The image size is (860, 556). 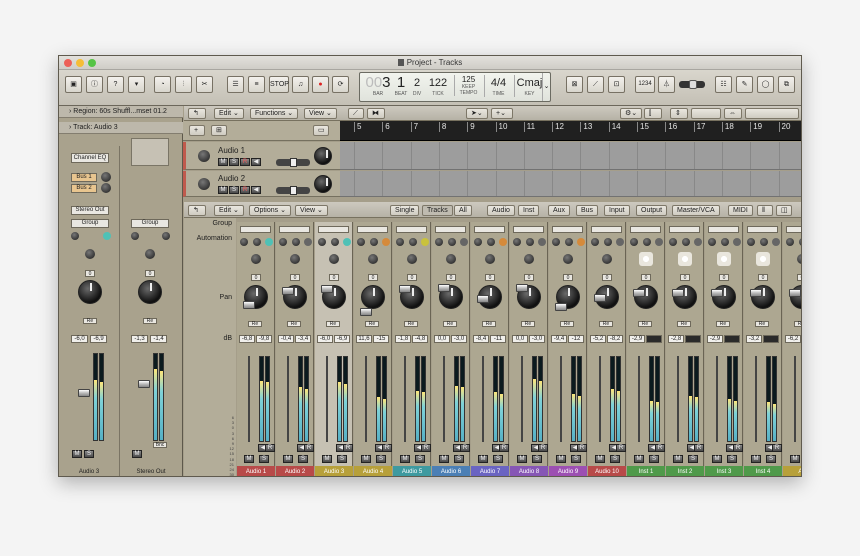 What do you see at coordinates (463, 210) in the screenshot?
I see `scope-all: All` at bounding box center [463, 210].